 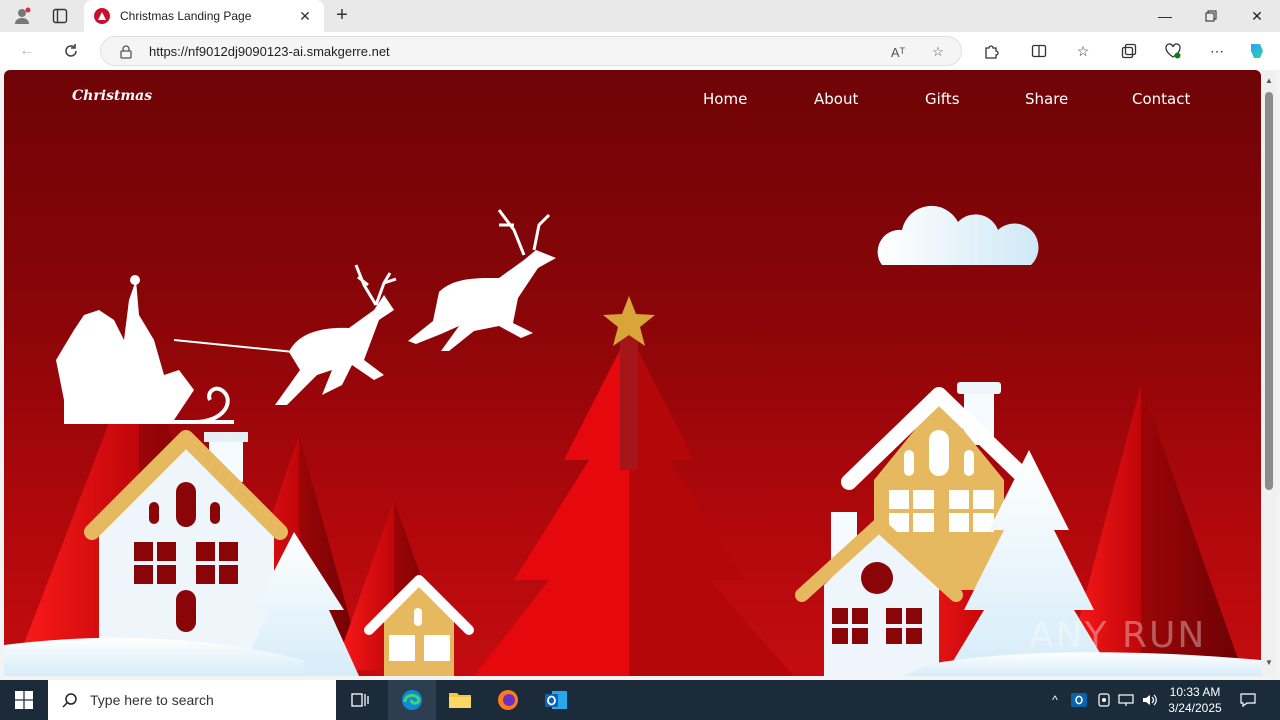 What do you see at coordinates (305, 16) in the screenshot?
I see `tab-close-icon: ✕` at bounding box center [305, 16].